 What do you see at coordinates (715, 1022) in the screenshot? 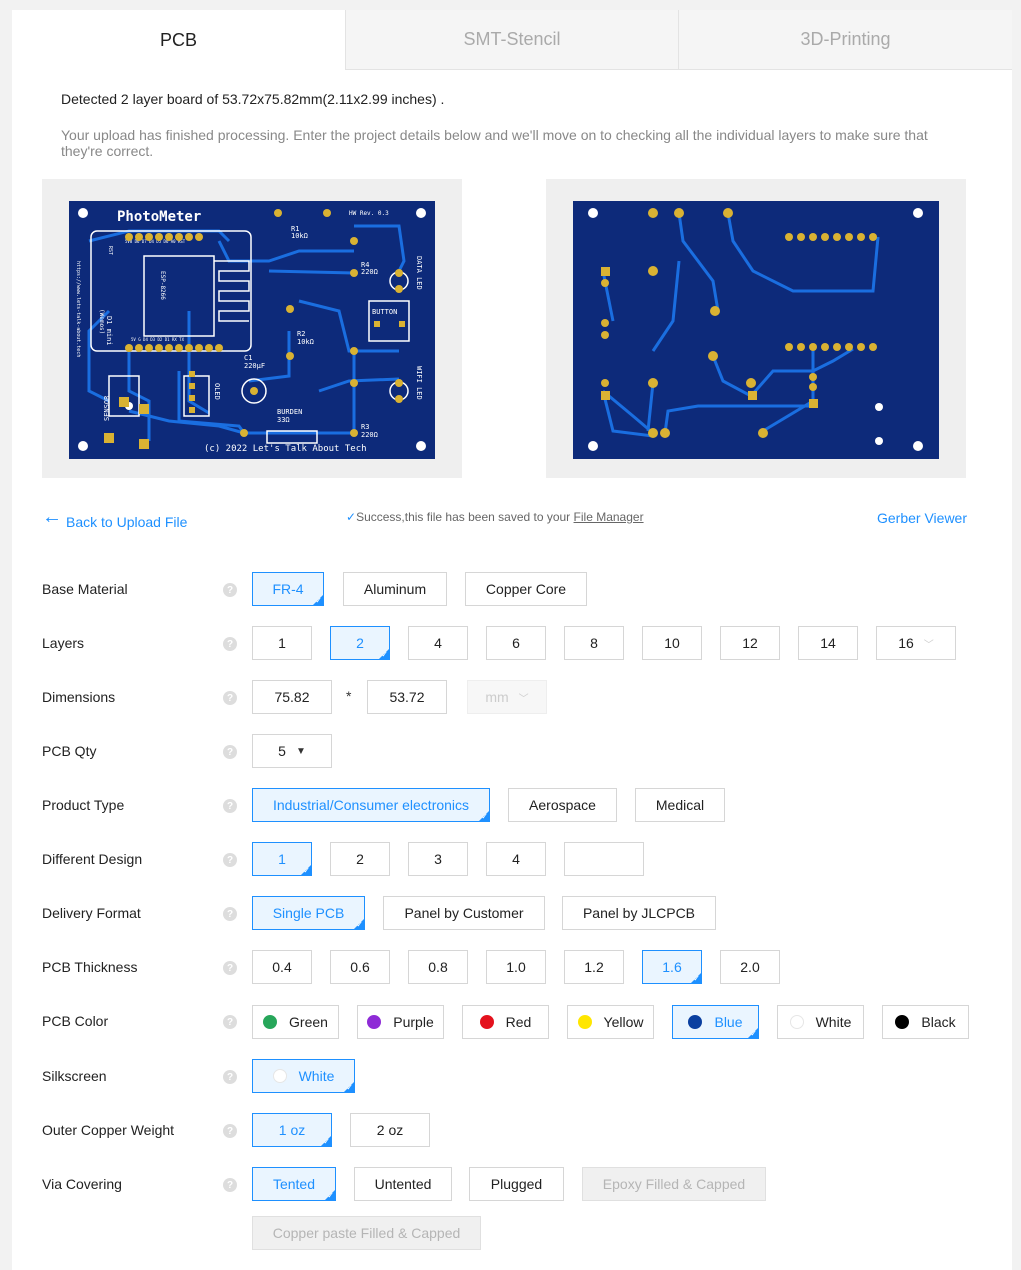
I see `color-blue: Blue ✓` at bounding box center [715, 1022].